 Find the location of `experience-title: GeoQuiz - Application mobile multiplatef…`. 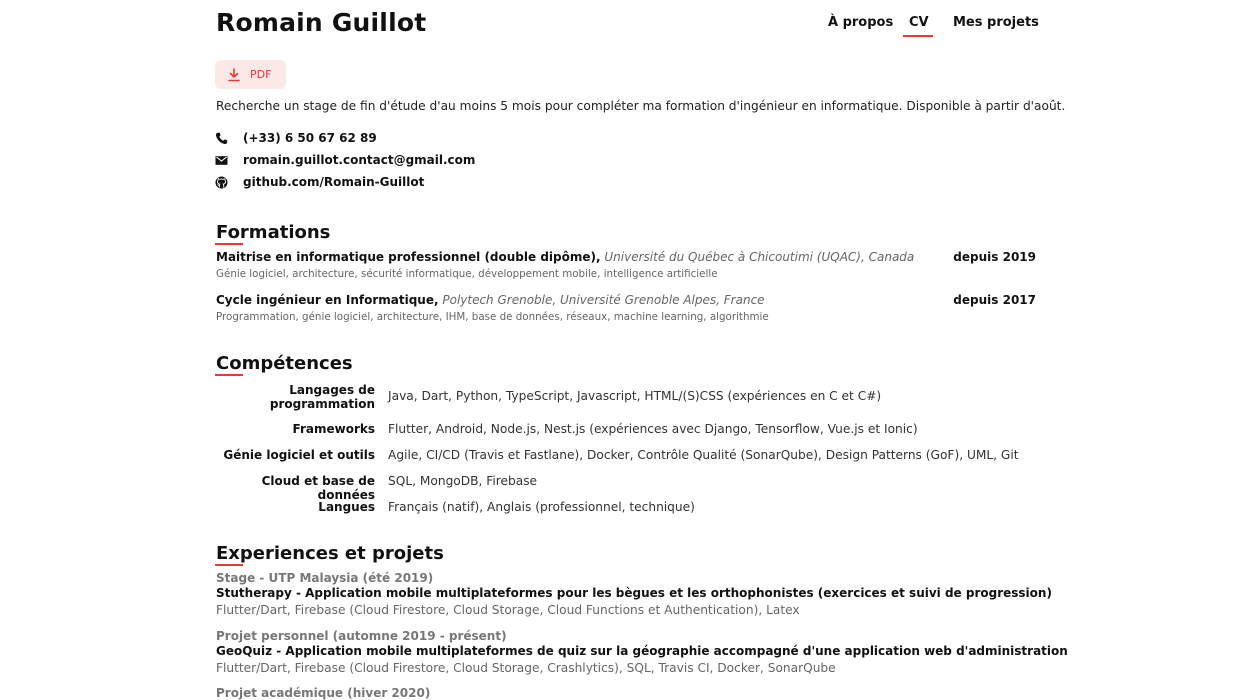

experience-title: GeoQuiz - Application mobile multiplatef… is located at coordinates (642, 651).